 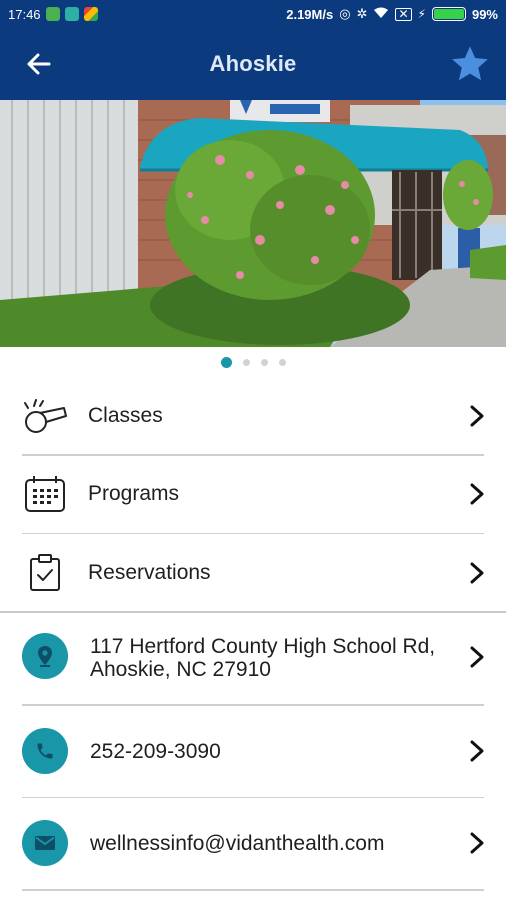 I want to click on phone-row: 252-209-3090, so click(x=253, y=751).